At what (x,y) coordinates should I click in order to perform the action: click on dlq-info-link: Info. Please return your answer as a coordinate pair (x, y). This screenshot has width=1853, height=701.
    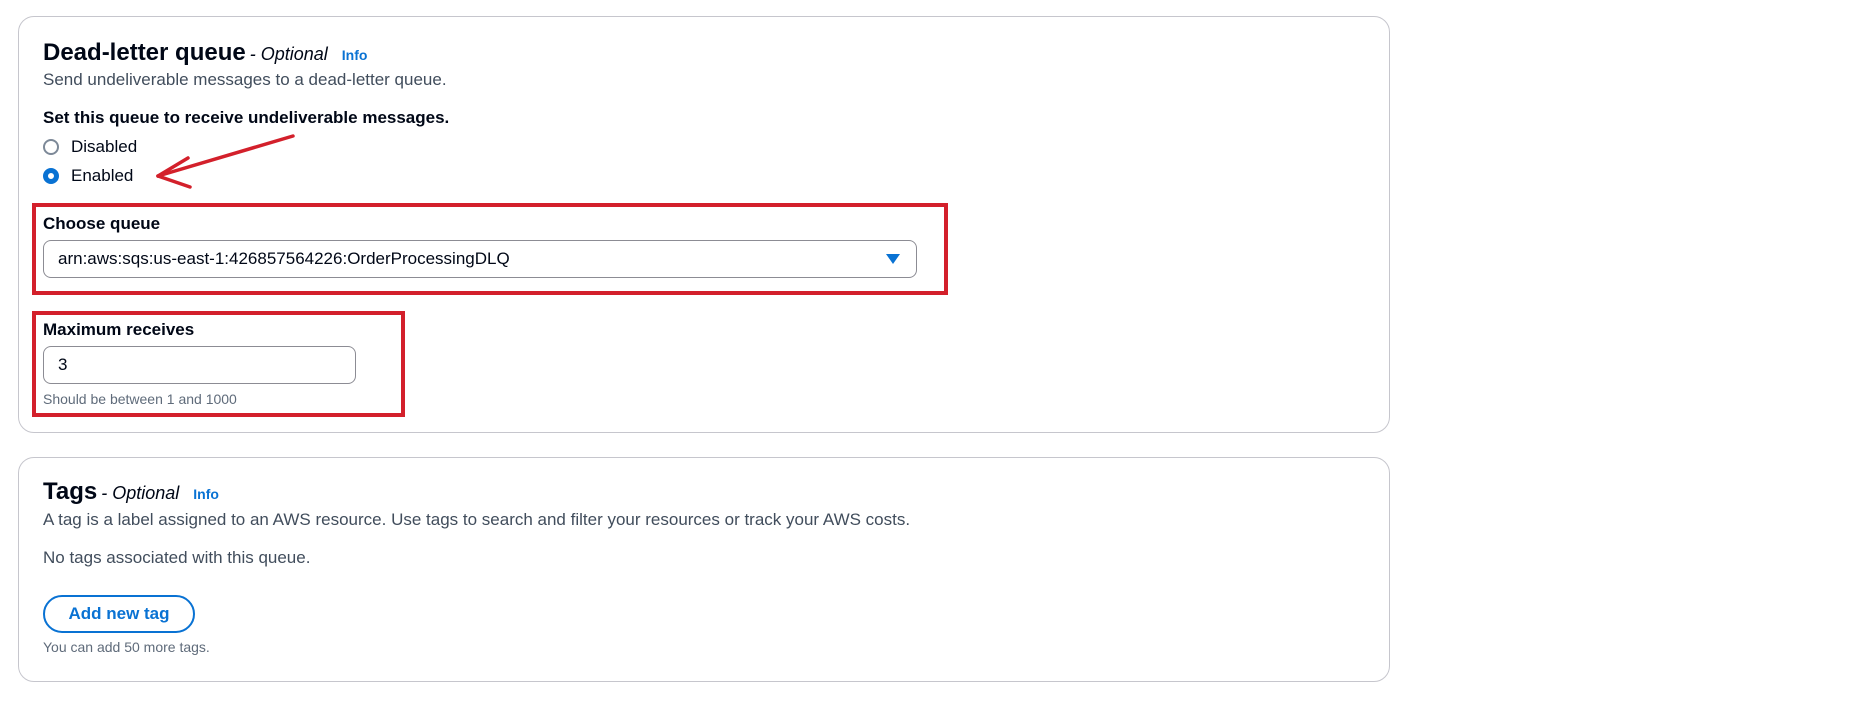
    Looking at the image, I should click on (355, 55).